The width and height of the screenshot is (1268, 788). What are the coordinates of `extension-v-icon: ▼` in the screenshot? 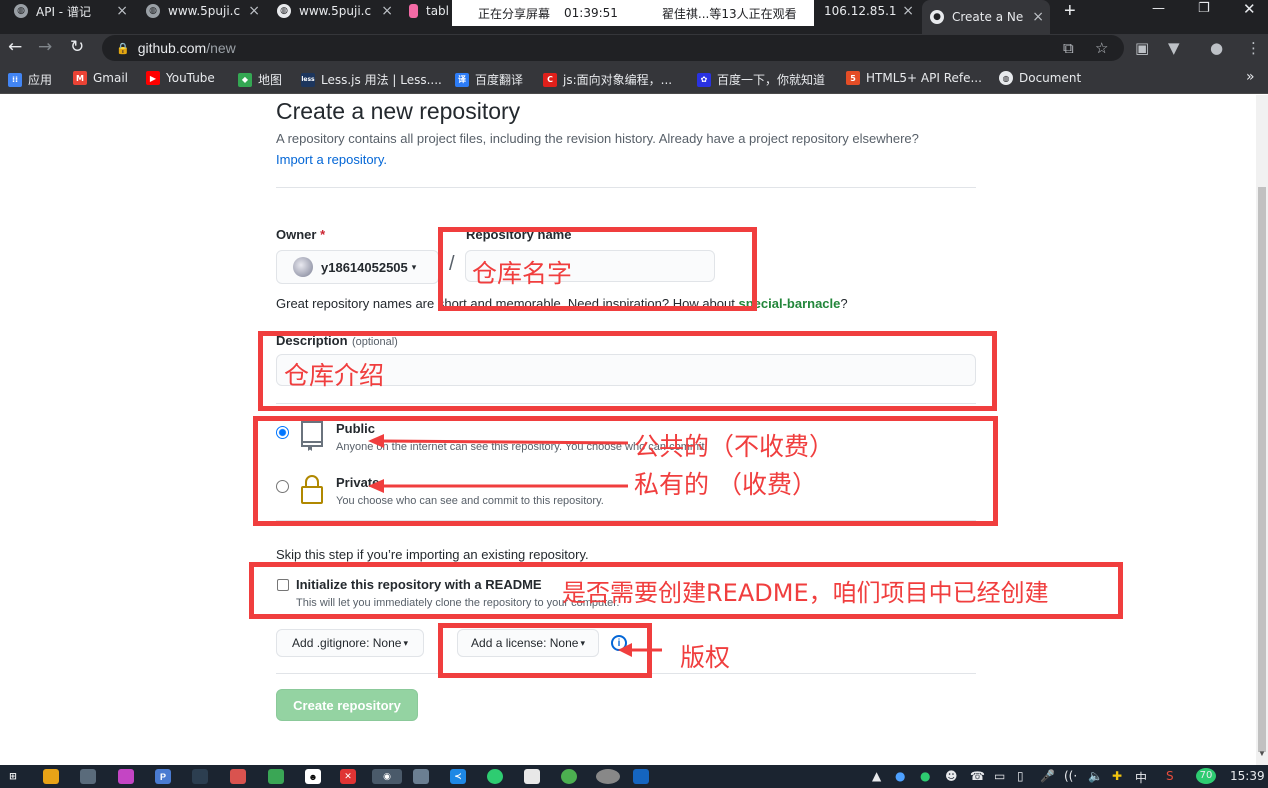 It's located at (1174, 48).